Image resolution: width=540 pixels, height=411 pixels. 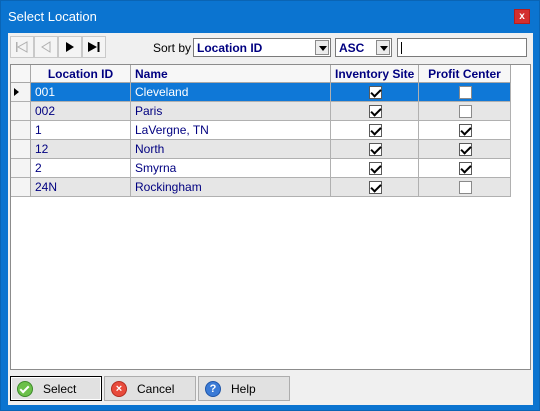 I want to click on previous-record-button, so click(x=46, y=47).